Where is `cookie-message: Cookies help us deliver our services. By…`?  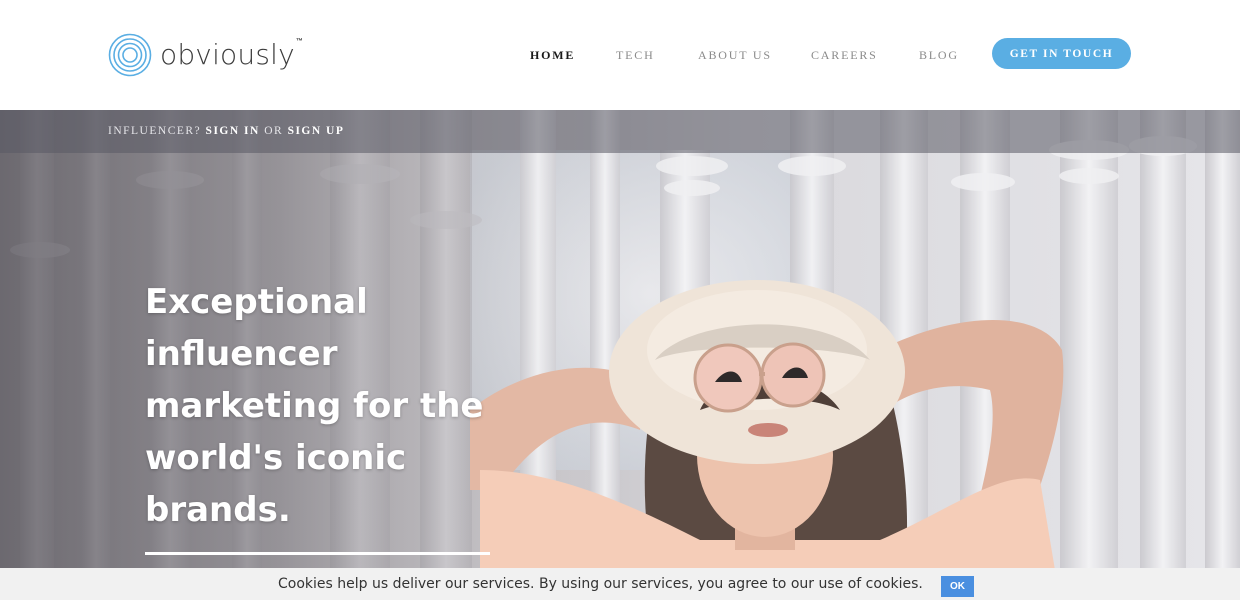 cookie-message: Cookies help us deliver our services. By… is located at coordinates (600, 584).